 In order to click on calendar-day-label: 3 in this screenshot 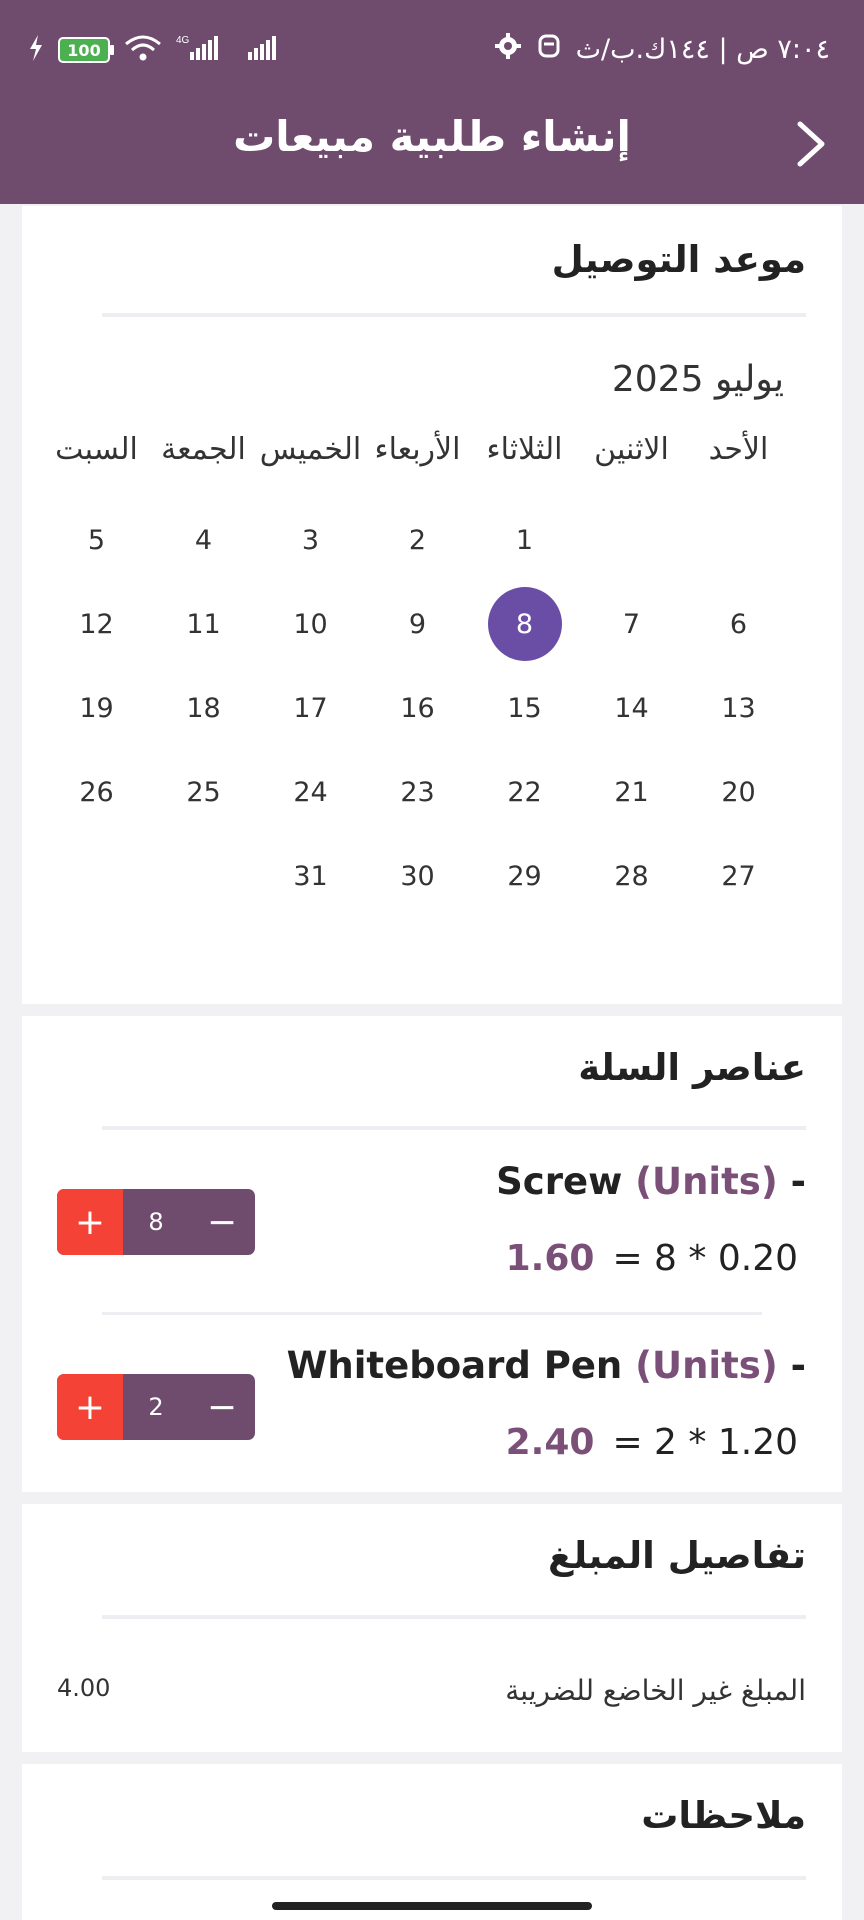, I will do `click(310, 540)`.